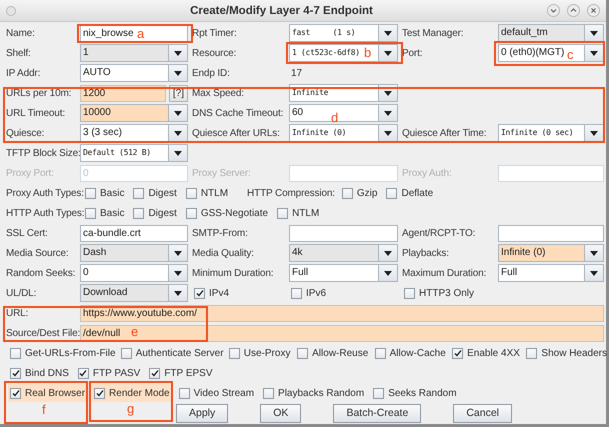 Image resolution: width=609 pixels, height=427 pixels. I want to click on field-label: DNS Cache Timeout:, so click(238, 113).